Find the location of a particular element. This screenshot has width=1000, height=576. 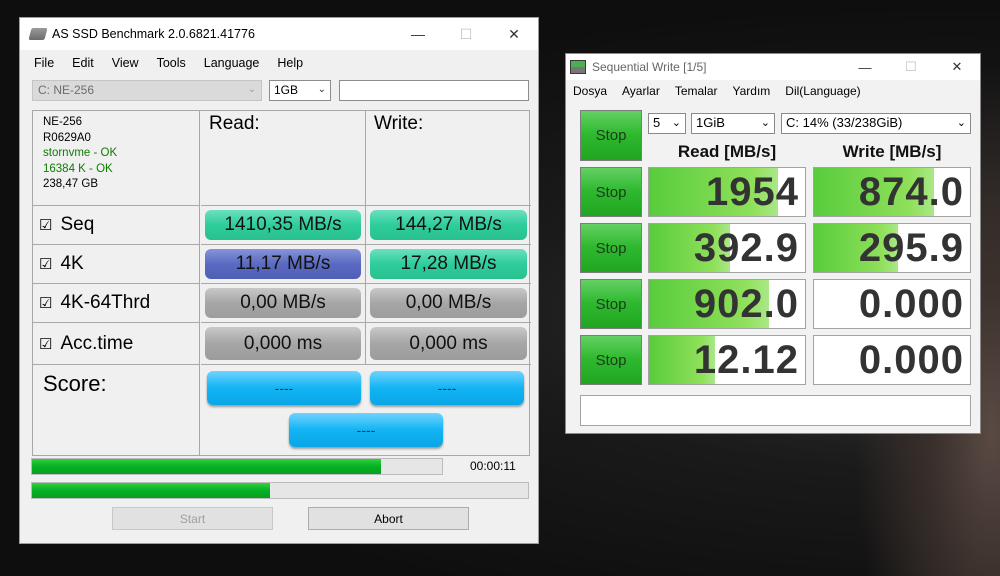

4k64-write-cell: 0,00 MB/s is located at coordinates (448, 303).